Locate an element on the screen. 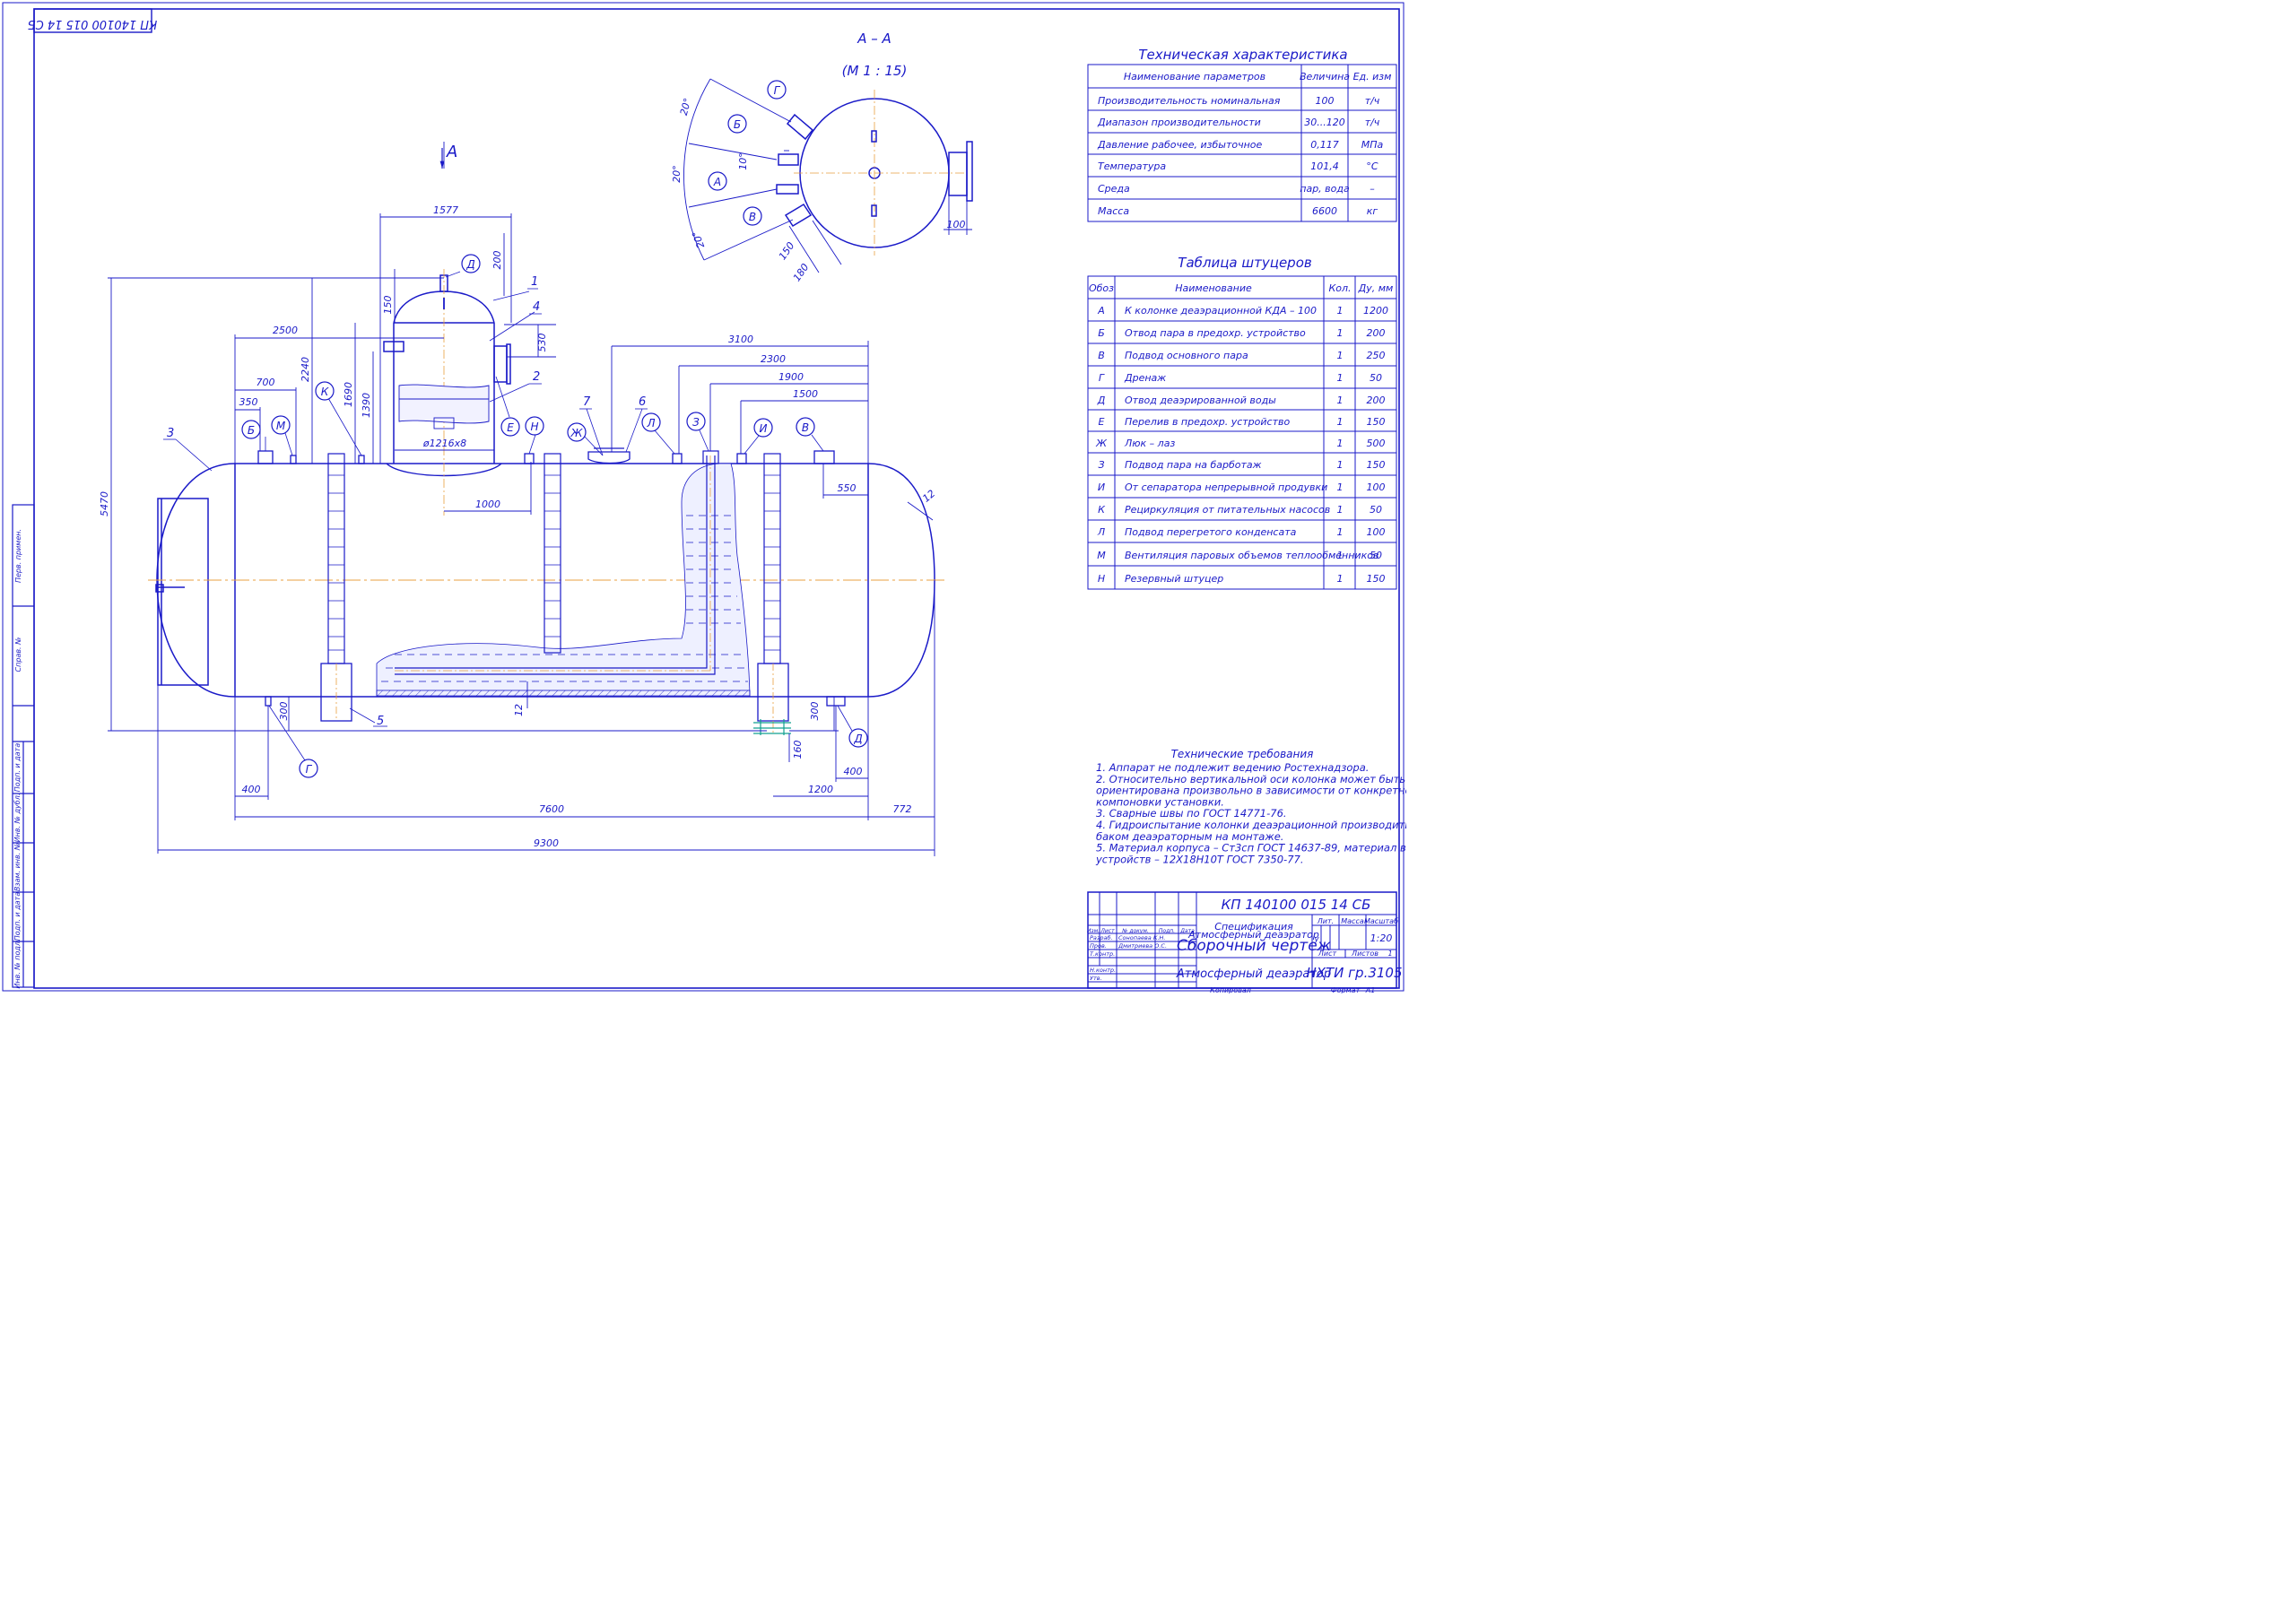 The image size is (2296, 1622). nozzle-row-9-col-3: 50 is located at coordinates (1376, 510).